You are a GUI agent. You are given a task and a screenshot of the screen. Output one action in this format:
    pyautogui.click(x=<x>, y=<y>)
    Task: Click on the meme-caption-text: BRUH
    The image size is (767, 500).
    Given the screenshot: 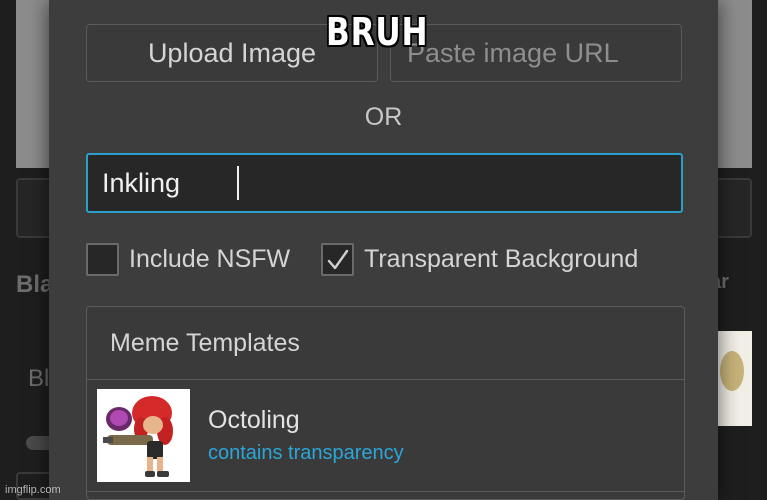 What is the action you would take?
    pyautogui.click(x=377, y=32)
    